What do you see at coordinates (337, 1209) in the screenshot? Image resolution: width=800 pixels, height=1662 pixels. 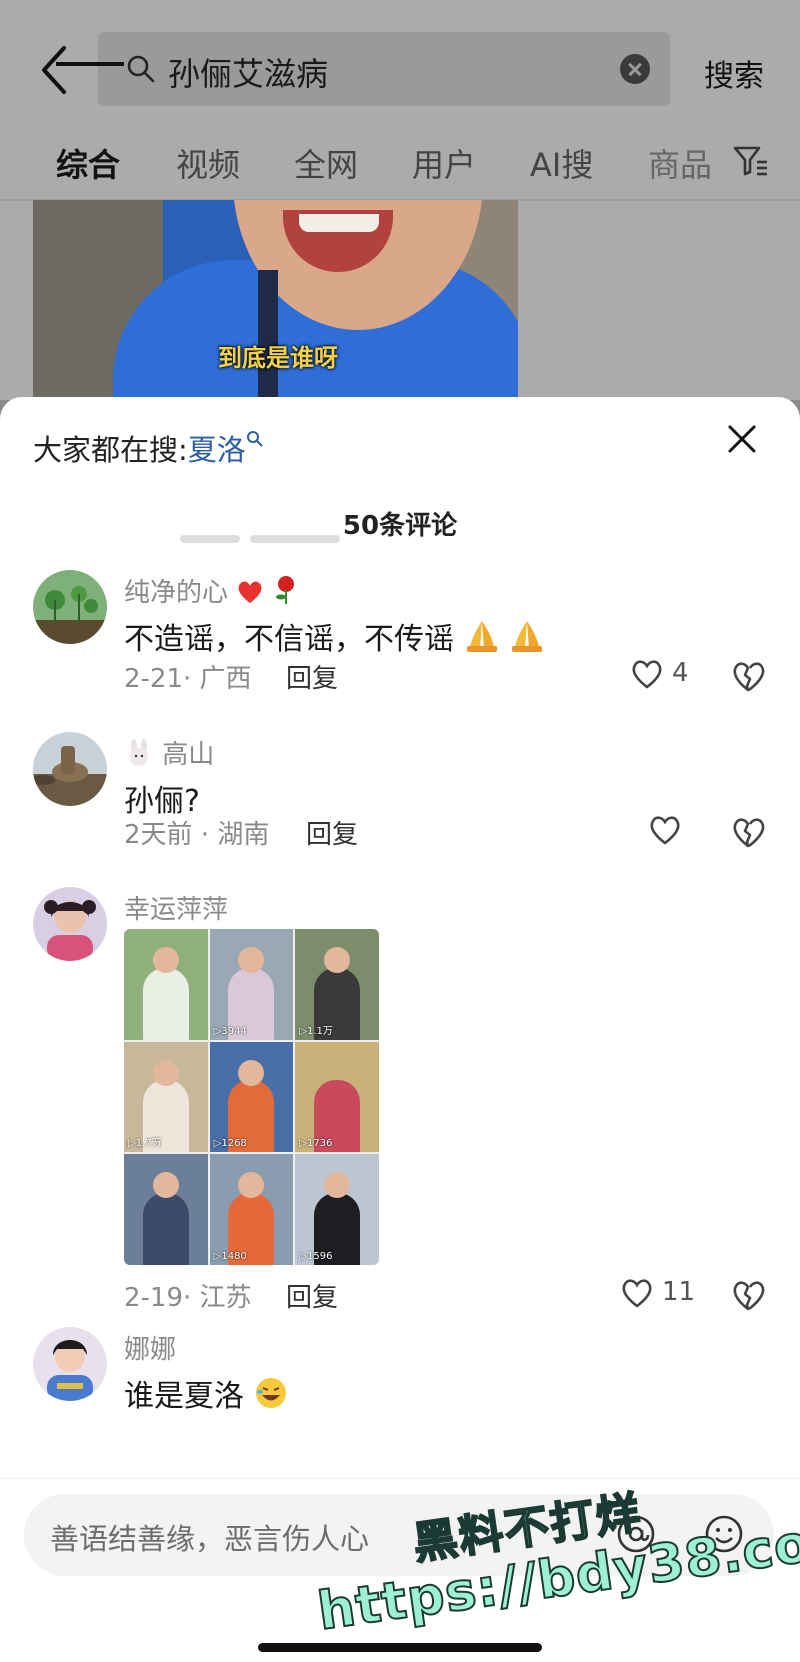 I see `grid-thumbnail: ▷1596` at bounding box center [337, 1209].